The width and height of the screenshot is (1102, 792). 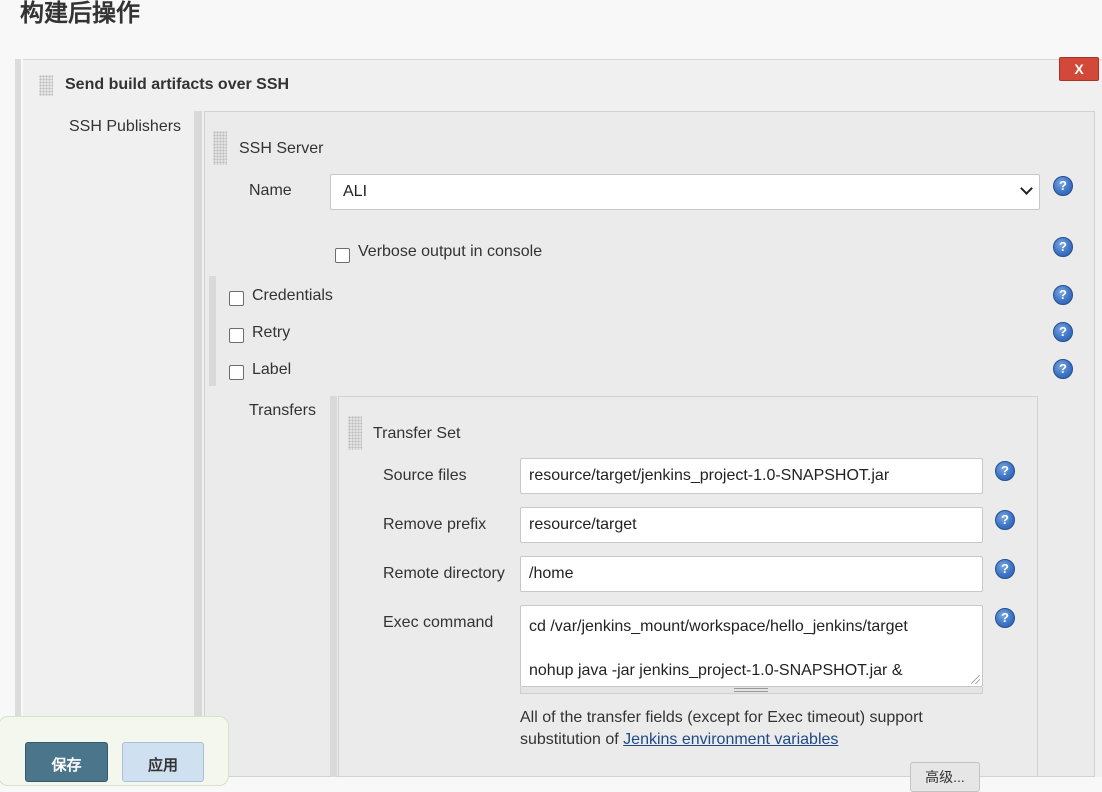 I want to click on resize-handle-icon, so click(x=975, y=679).